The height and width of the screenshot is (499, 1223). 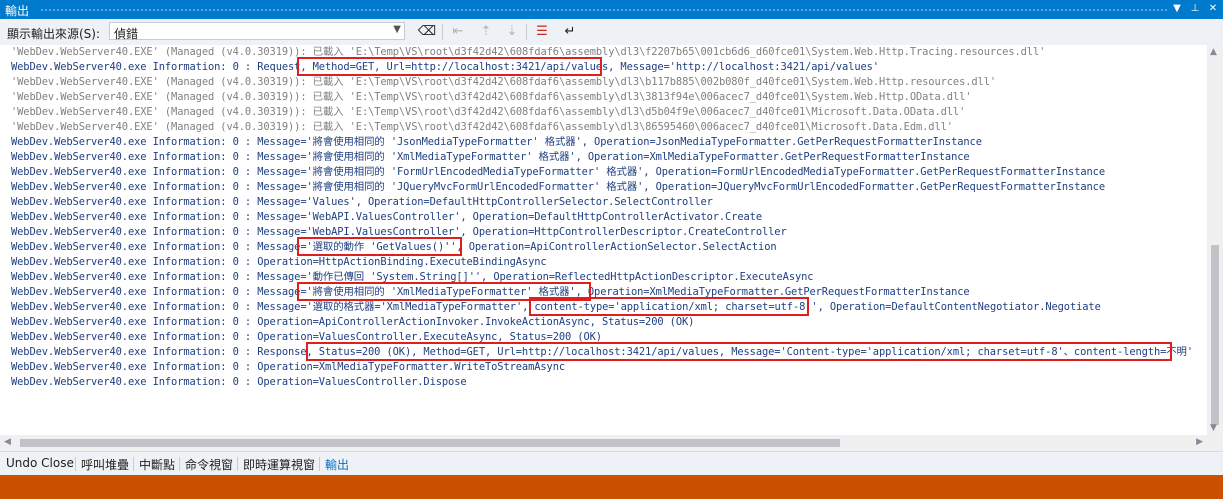 What do you see at coordinates (7, 442) in the screenshot?
I see `scroll-left-icon: ◀` at bounding box center [7, 442].